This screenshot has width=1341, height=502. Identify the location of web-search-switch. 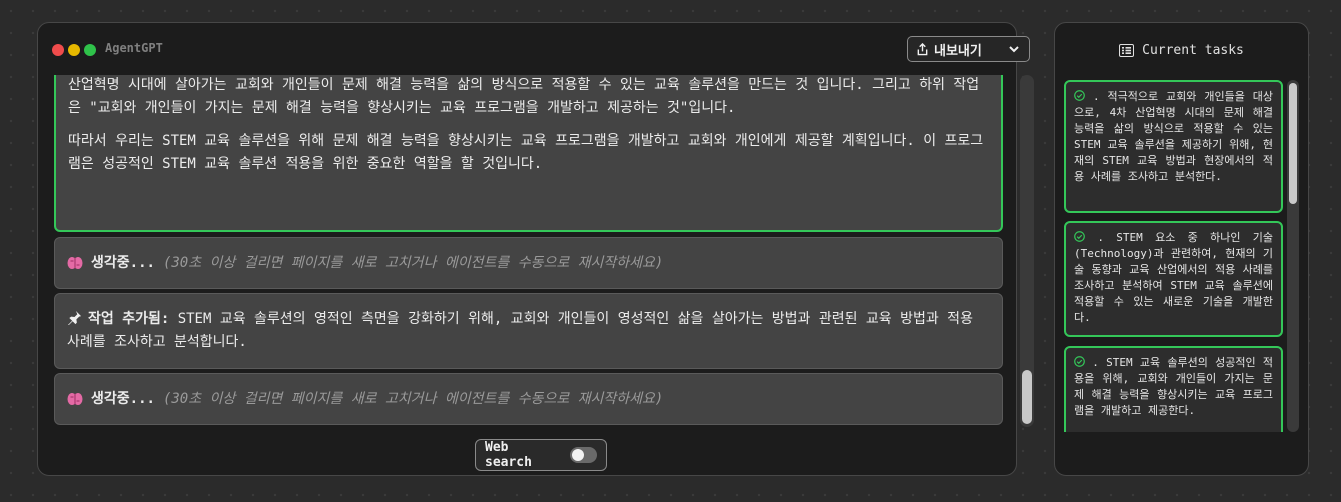
(583, 455).